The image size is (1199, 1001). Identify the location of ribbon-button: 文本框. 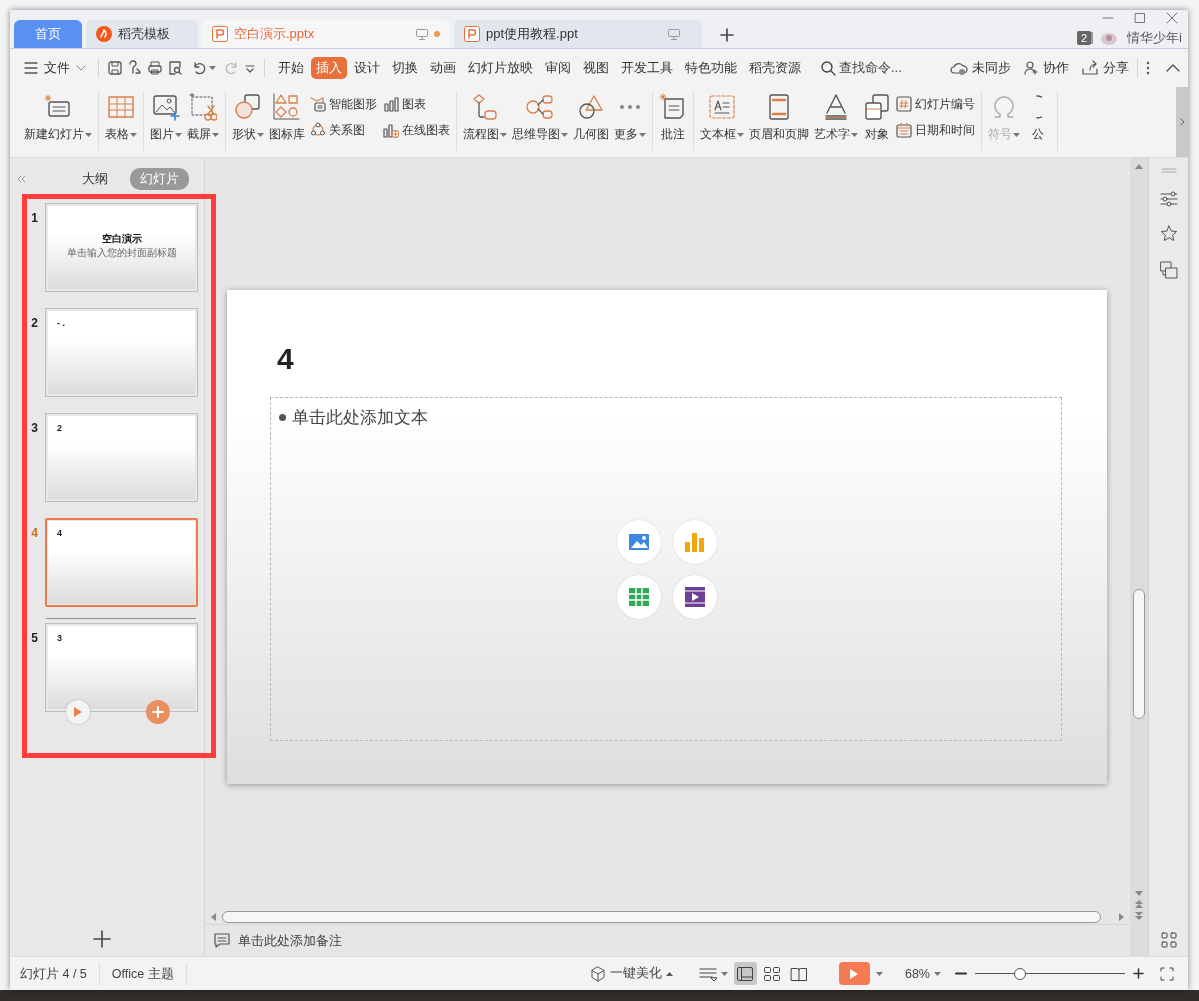
(722, 118).